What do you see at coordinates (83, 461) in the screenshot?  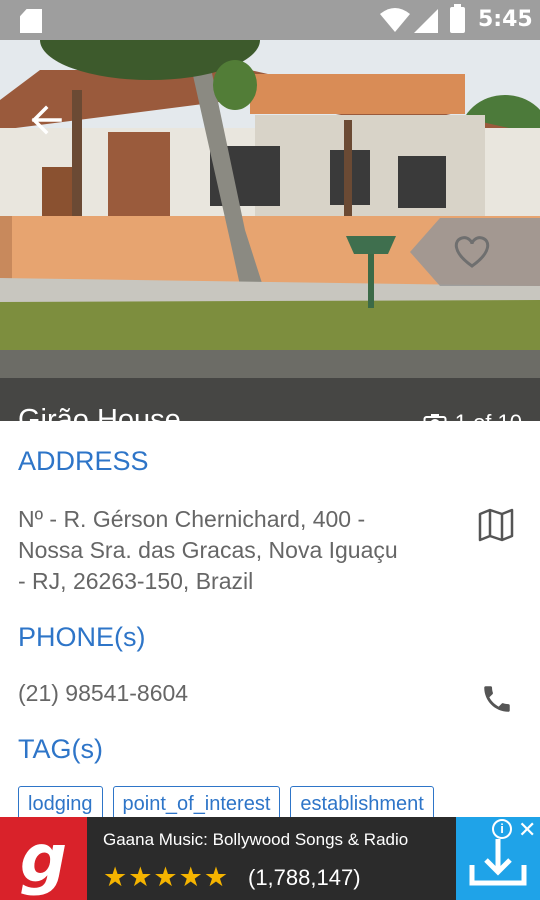 I see `address-label: ADDRESS` at bounding box center [83, 461].